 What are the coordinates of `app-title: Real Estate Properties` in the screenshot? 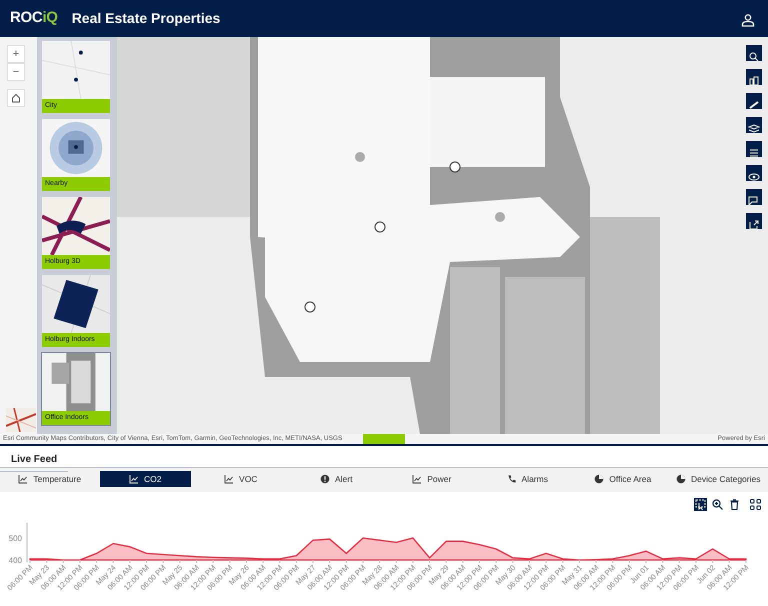 It's located at (146, 18).